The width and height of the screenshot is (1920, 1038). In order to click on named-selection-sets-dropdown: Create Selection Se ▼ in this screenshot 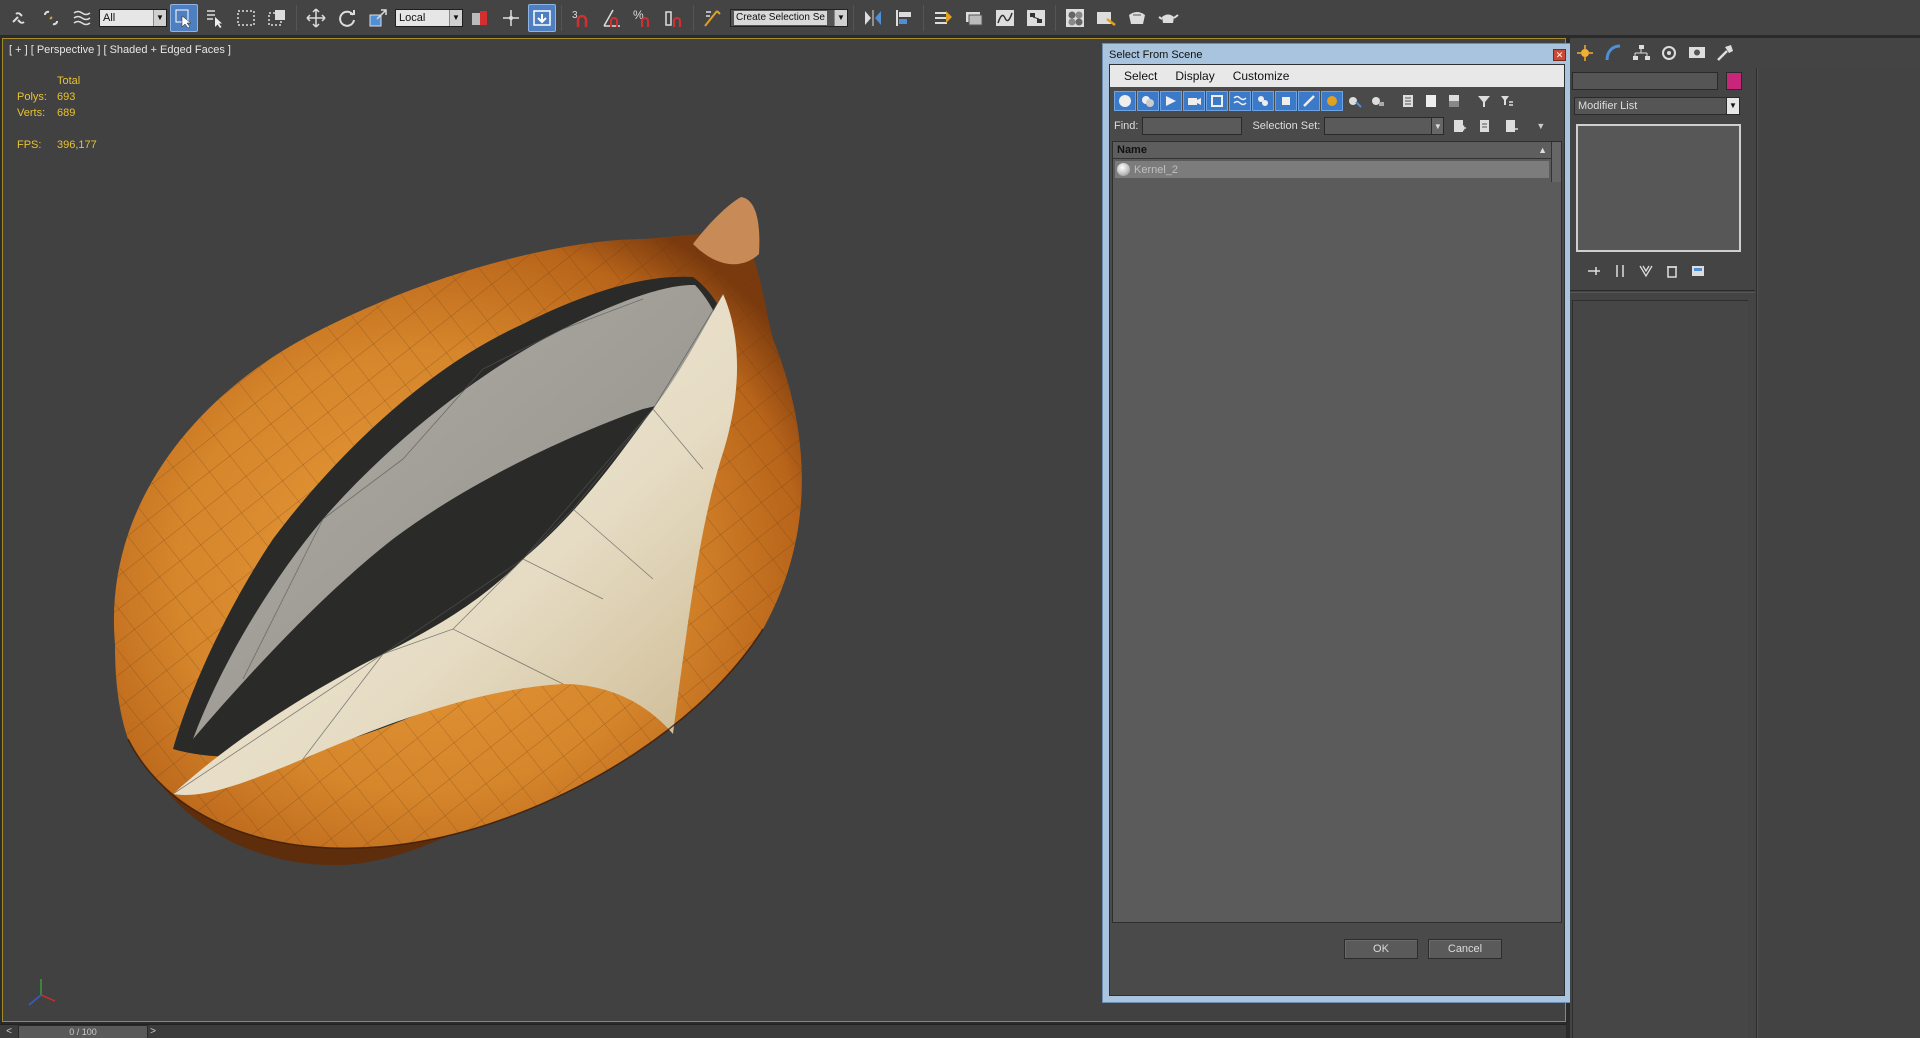, I will do `click(789, 17)`.